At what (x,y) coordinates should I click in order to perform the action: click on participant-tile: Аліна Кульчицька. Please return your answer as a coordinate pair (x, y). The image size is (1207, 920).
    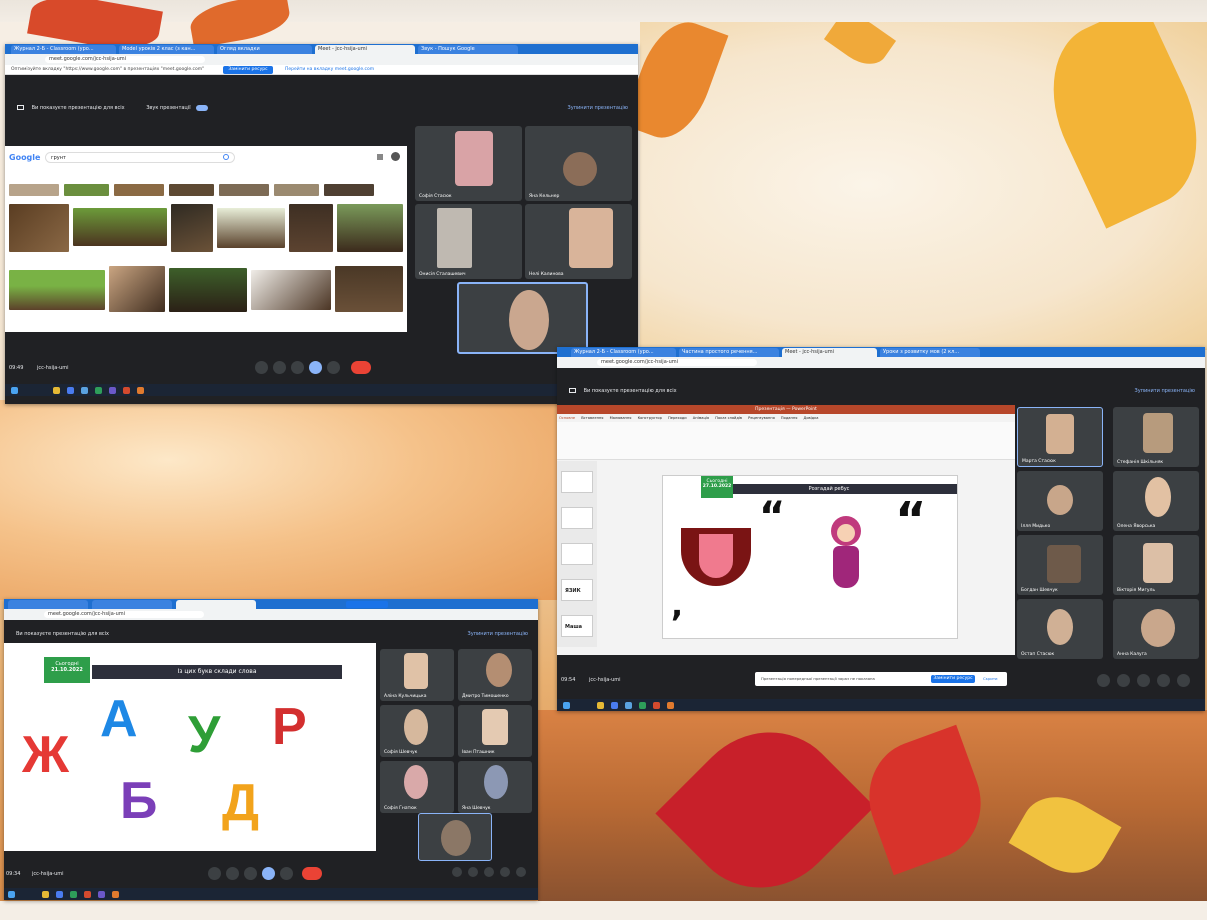
    Looking at the image, I should click on (417, 675).